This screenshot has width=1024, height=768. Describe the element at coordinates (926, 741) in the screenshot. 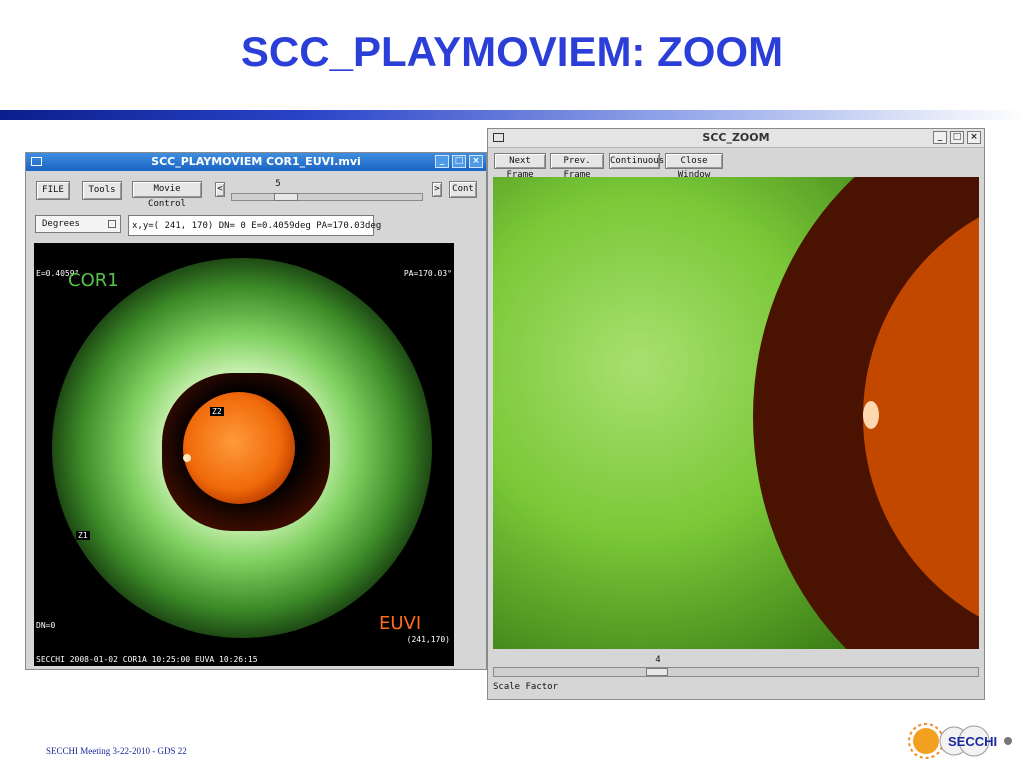

I see `logo-sun-icon` at that location.